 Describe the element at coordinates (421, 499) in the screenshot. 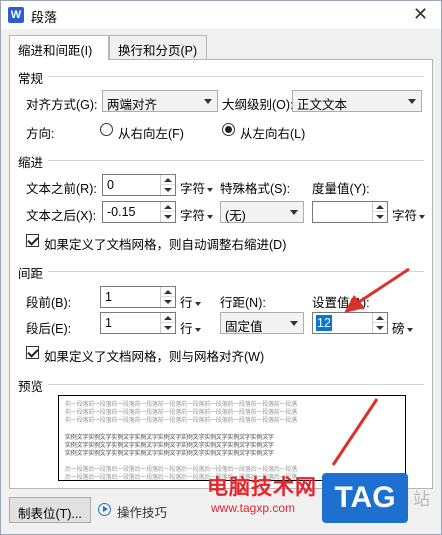

I see `watermark-site: 站` at that location.